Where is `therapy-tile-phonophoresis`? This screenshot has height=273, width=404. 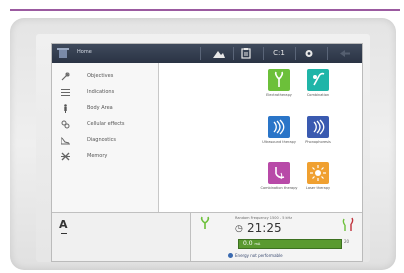
therapy-tile-phonophoresis is located at coordinates (318, 127).